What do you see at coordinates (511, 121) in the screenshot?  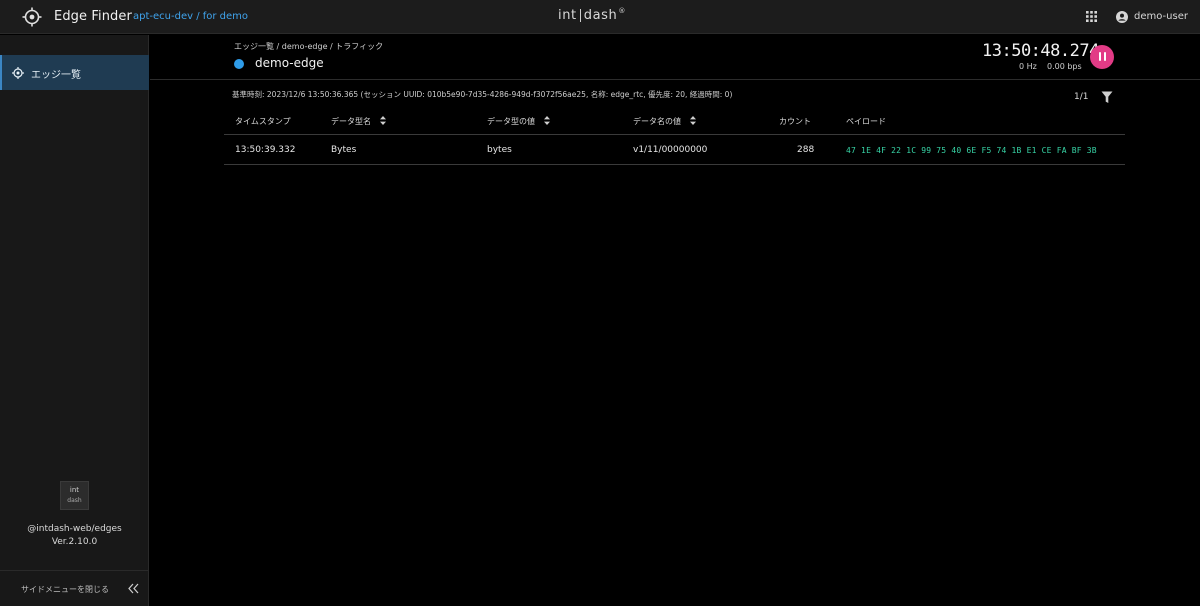 I see `column-header-label: データ型の値` at bounding box center [511, 121].